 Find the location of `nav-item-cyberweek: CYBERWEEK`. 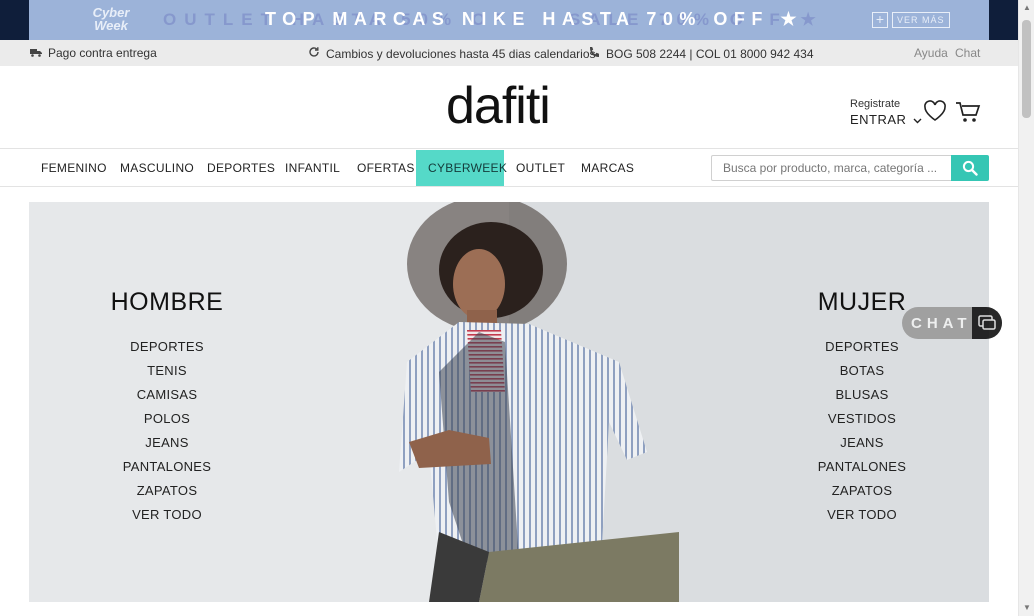

nav-item-cyberweek: CYBERWEEK is located at coordinates (461, 168).